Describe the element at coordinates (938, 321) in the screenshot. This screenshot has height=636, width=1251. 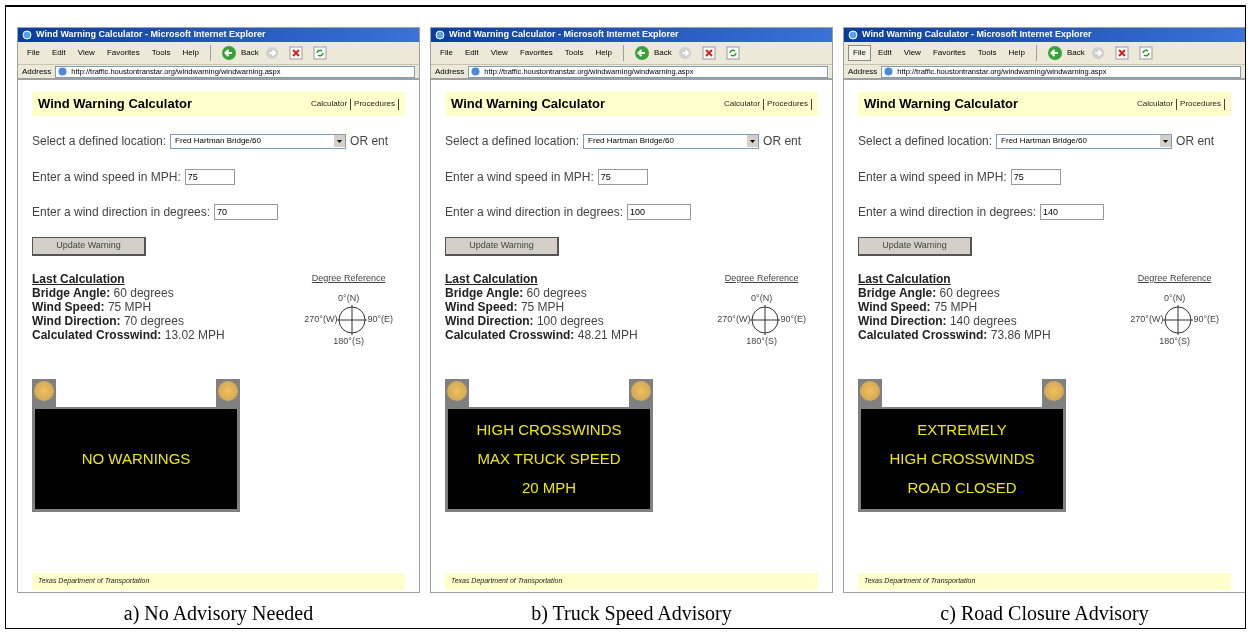
I see `result-line: Wind Direction: 140 degrees` at that location.